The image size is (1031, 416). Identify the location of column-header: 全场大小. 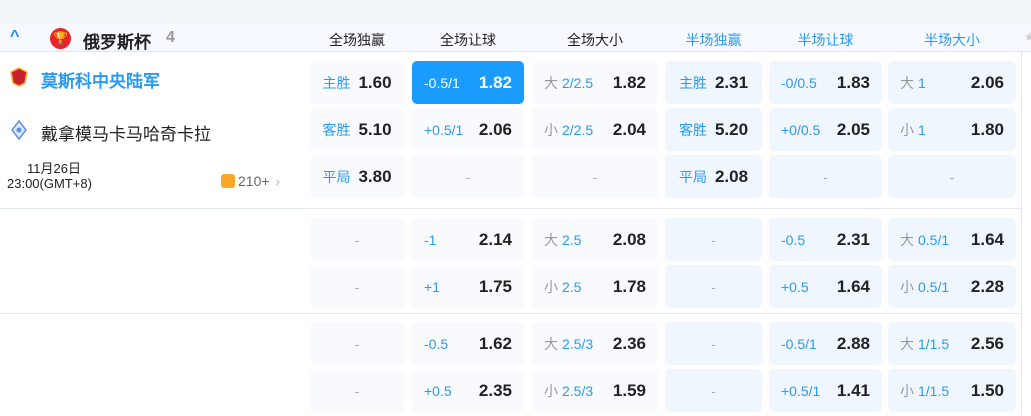
(595, 40).